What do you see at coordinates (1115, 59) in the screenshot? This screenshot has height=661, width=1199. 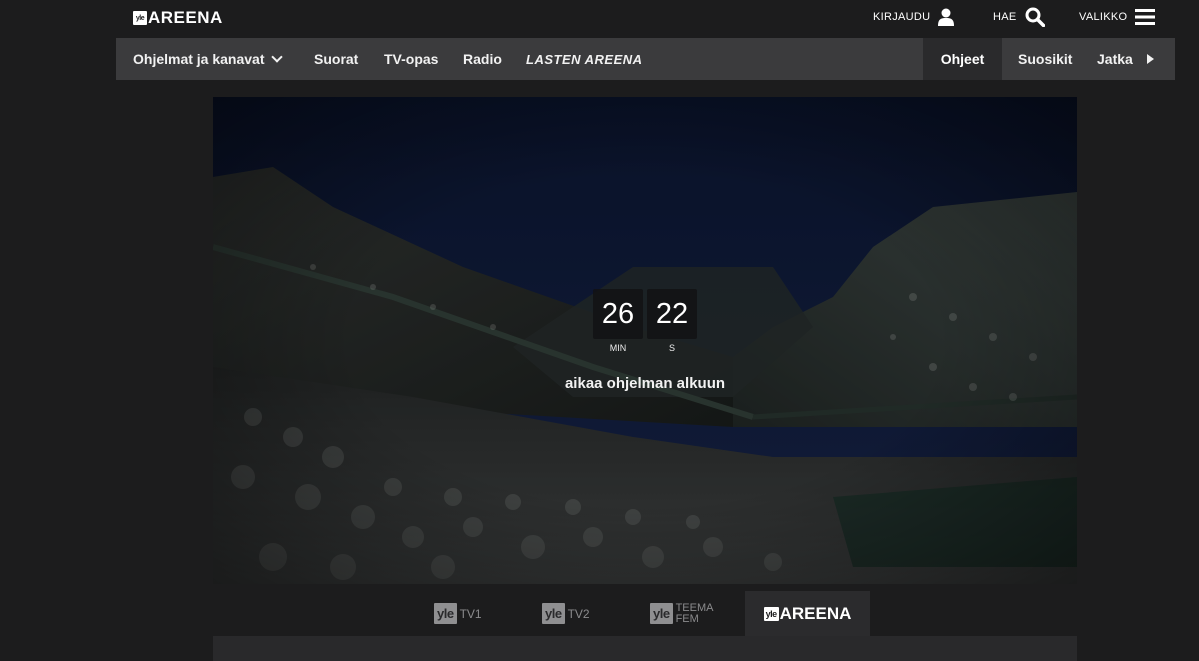 I see `nav-continue-label: Jatka` at bounding box center [1115, 59].